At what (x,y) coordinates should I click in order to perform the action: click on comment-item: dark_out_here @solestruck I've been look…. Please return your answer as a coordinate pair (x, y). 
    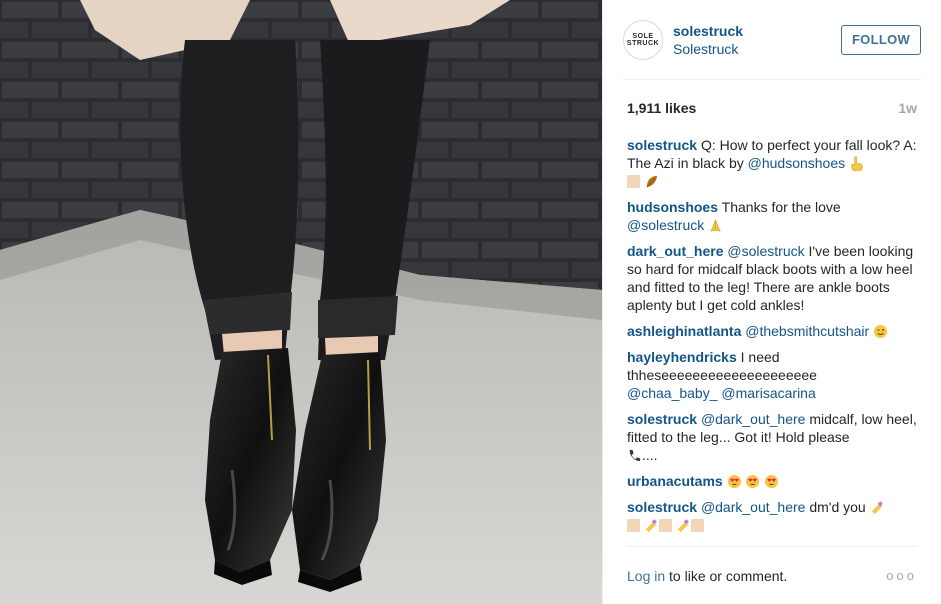
    Looking at the image, I should click on (772, 278).